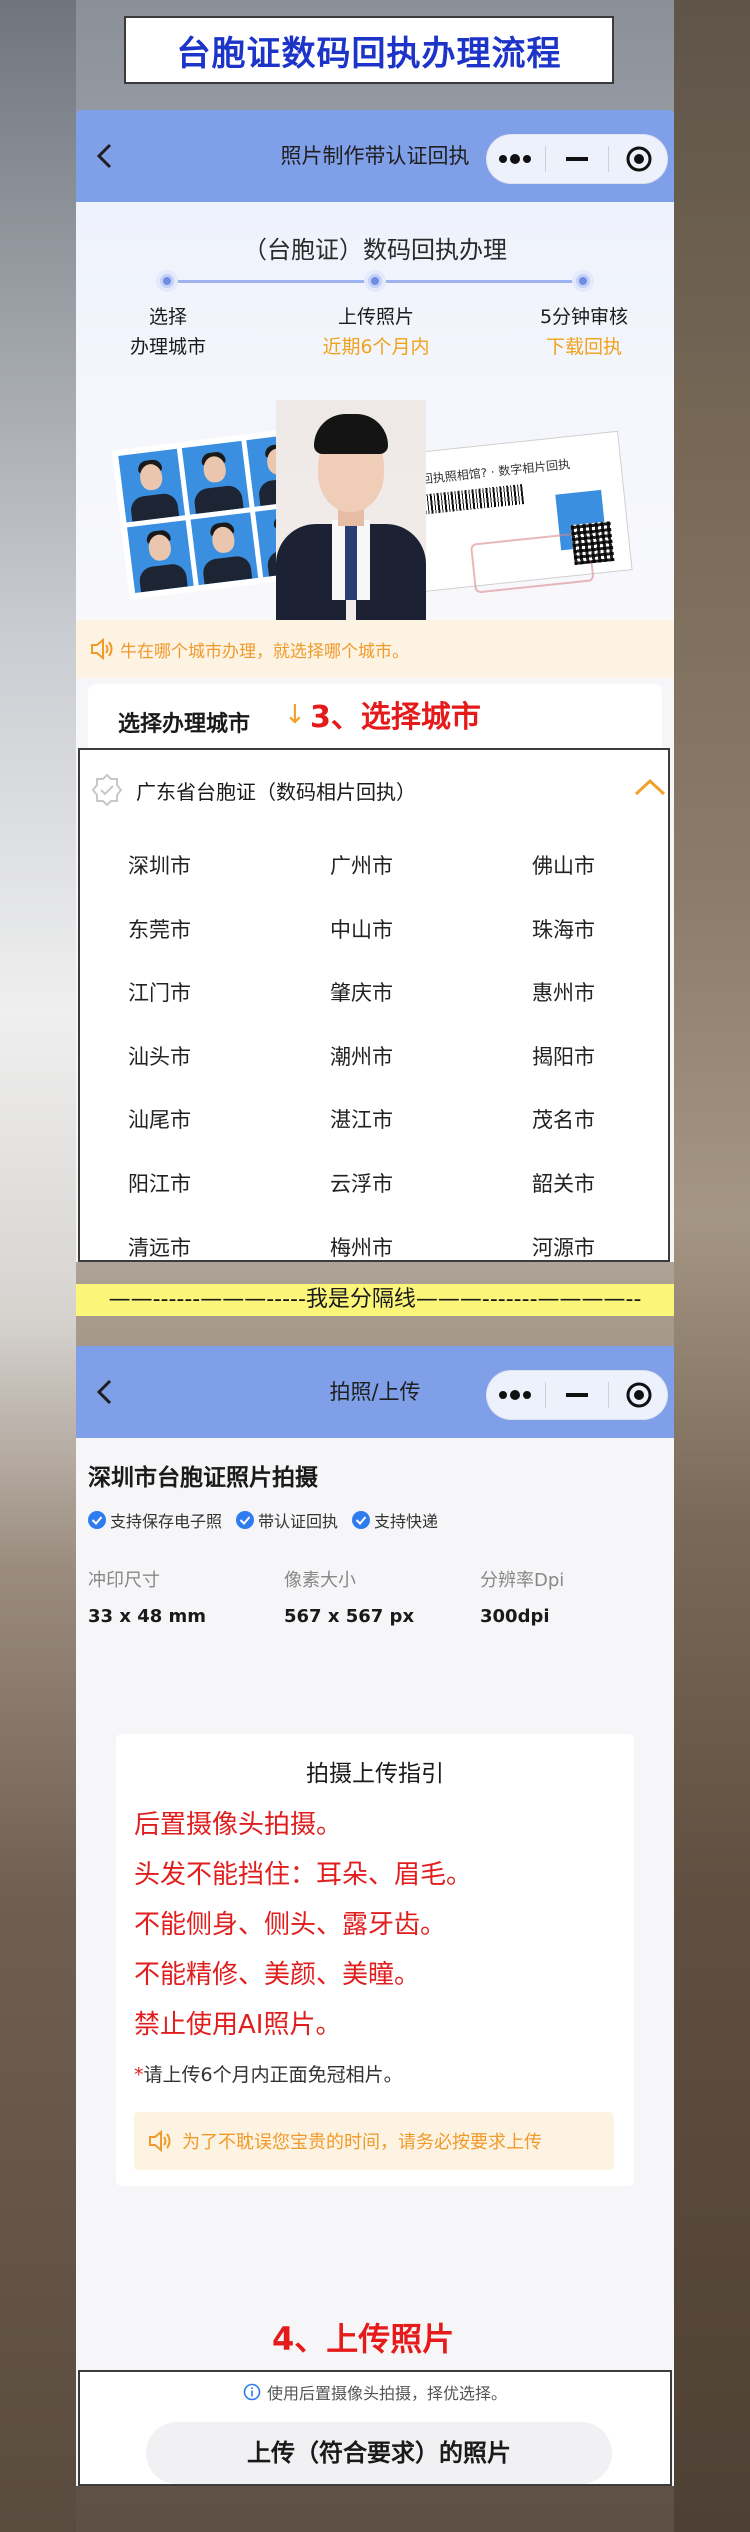  What do you see at coordinates (188, 1183) in the screenshot?
I see `city-item: 阳江市` at bounding box center [188, 1183].